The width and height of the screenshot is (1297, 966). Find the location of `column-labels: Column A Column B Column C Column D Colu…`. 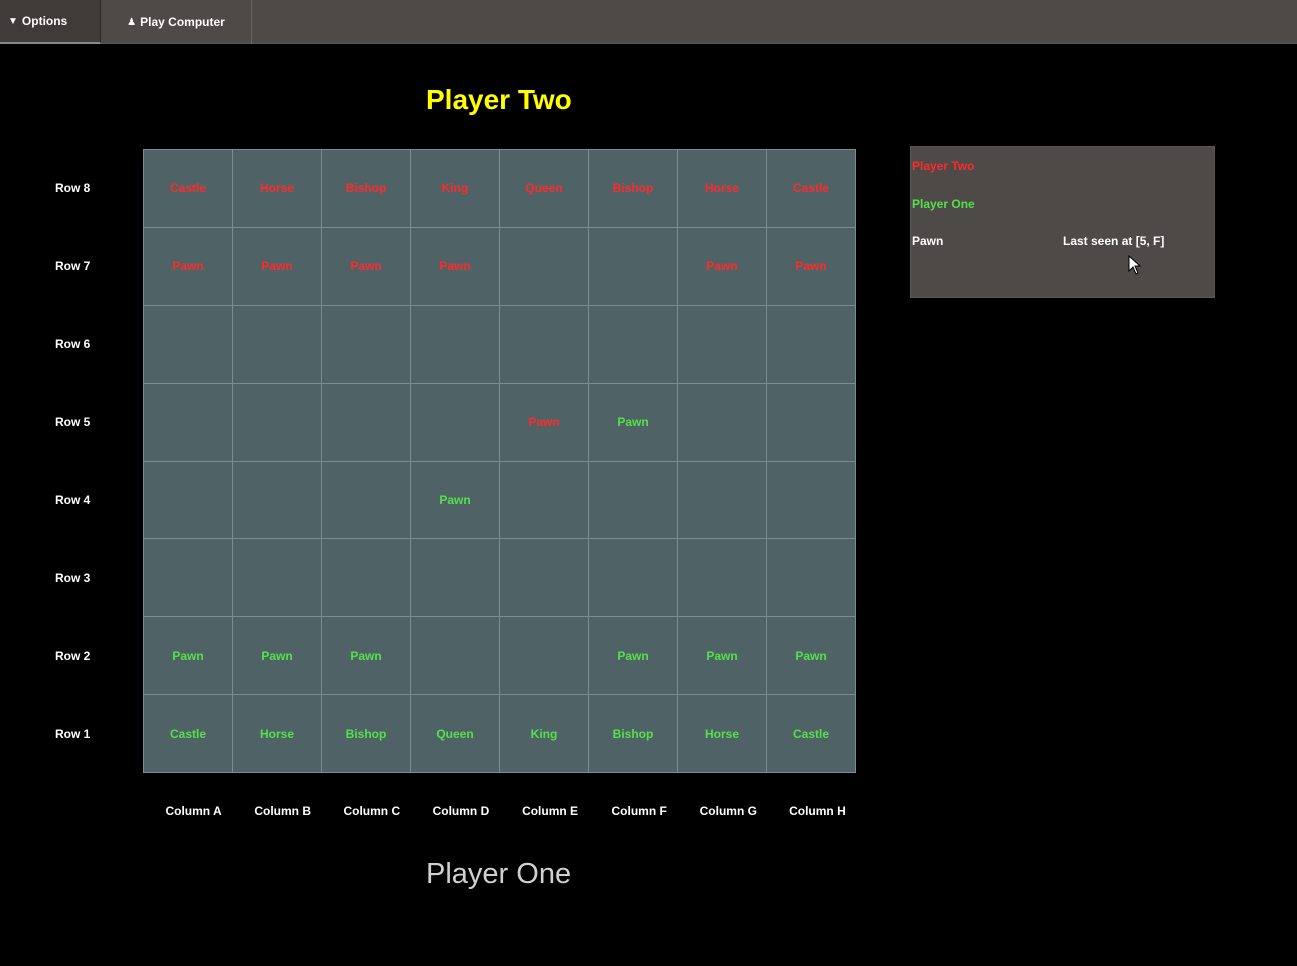

column-labels: Column A Column B Column C Column D Colu… is located at coordinates (504, 811).